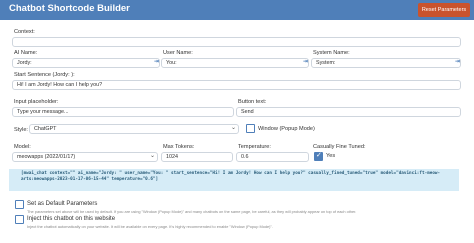 This screenshot has width=474, height=243. Describe the element at coordinates (331, 156) in the screenshot. I see `fine-tuned-option: Yes` at that location.